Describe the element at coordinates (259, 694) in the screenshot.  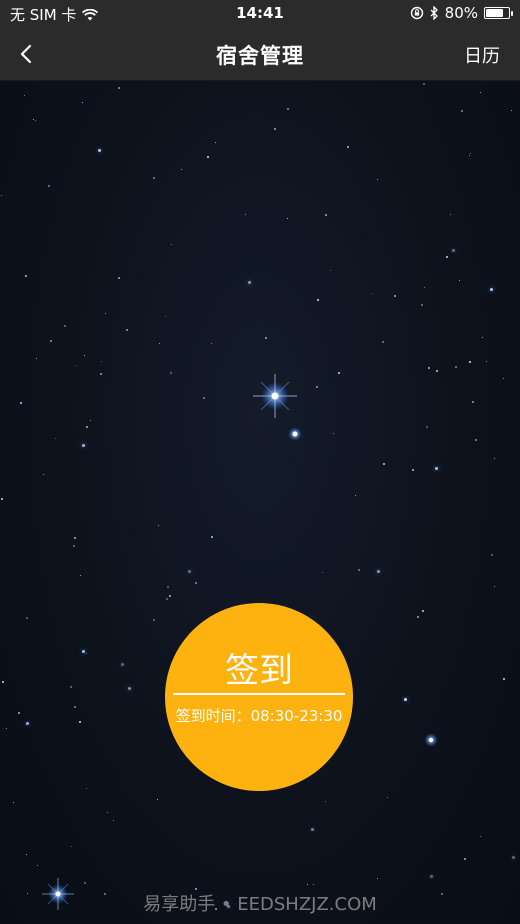
I see `checkin-divider` at that location.